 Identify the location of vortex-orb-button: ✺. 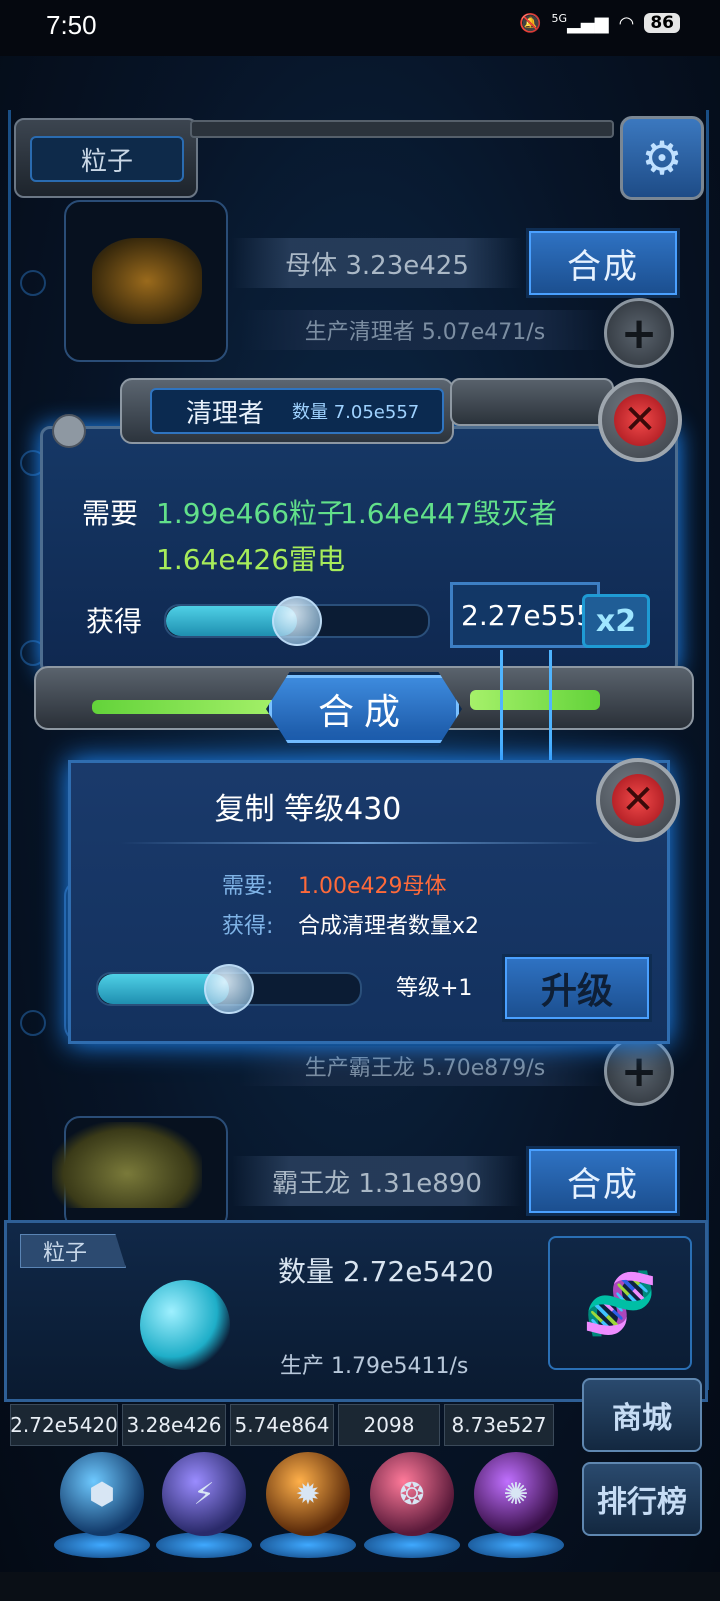
(516, 1494).